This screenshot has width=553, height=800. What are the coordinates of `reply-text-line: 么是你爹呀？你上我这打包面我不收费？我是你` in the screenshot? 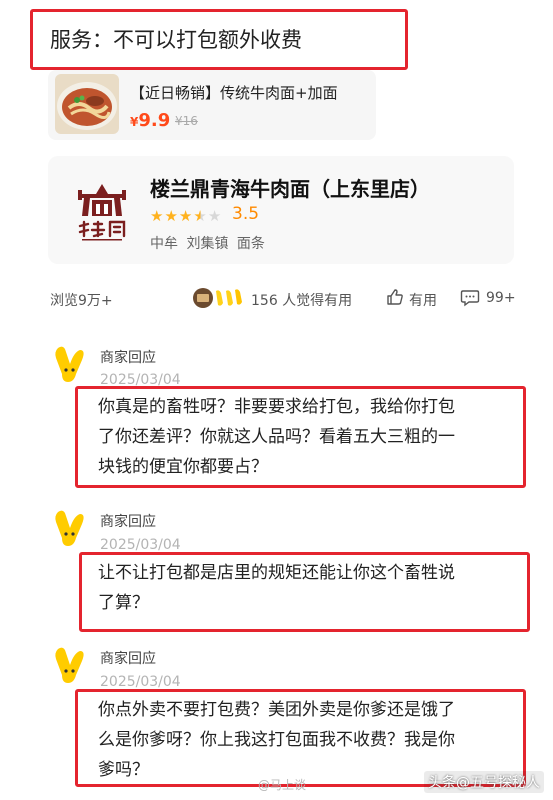 It's located at (276, 740).